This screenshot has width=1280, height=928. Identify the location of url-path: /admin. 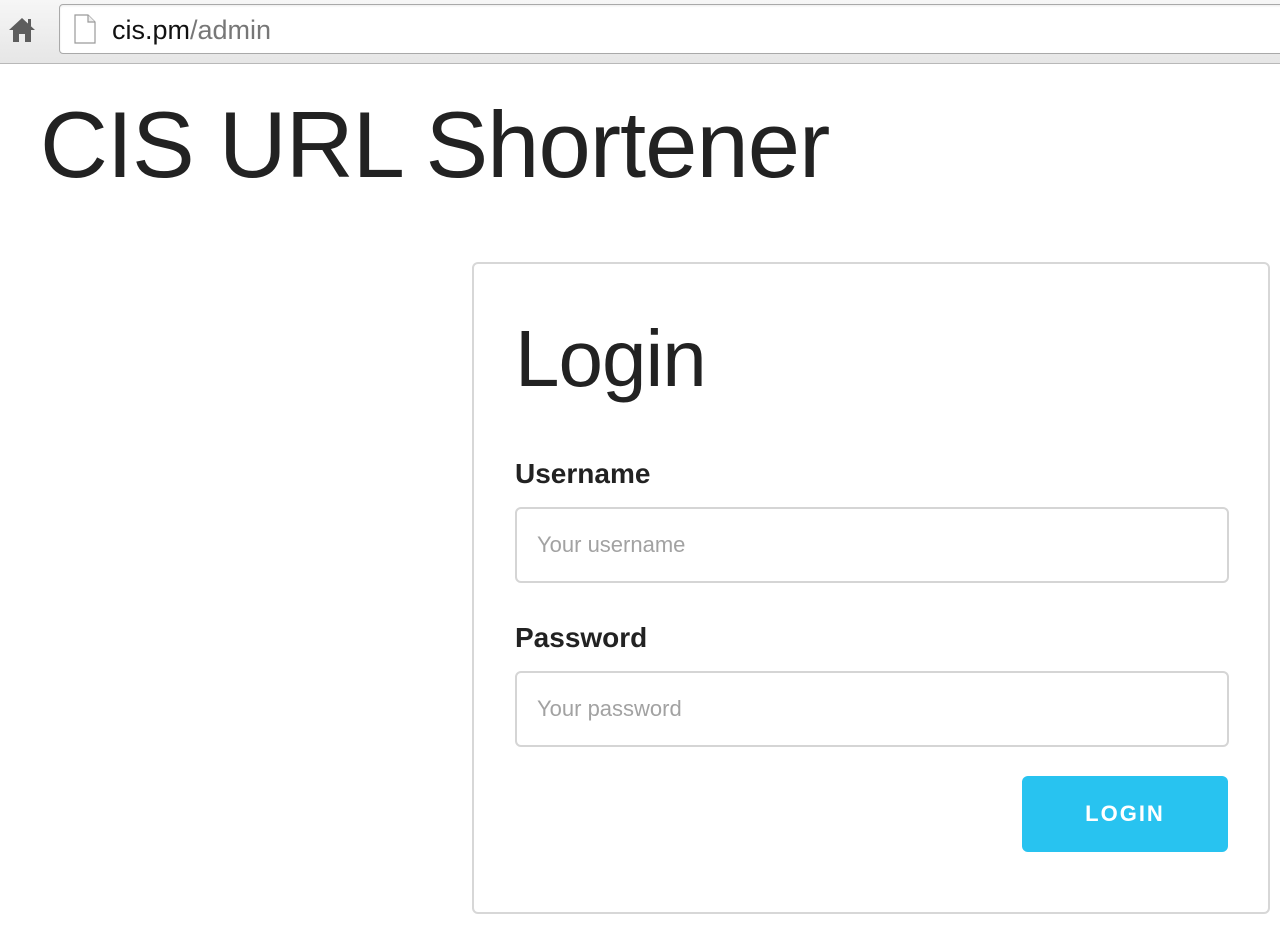
(231, 30).